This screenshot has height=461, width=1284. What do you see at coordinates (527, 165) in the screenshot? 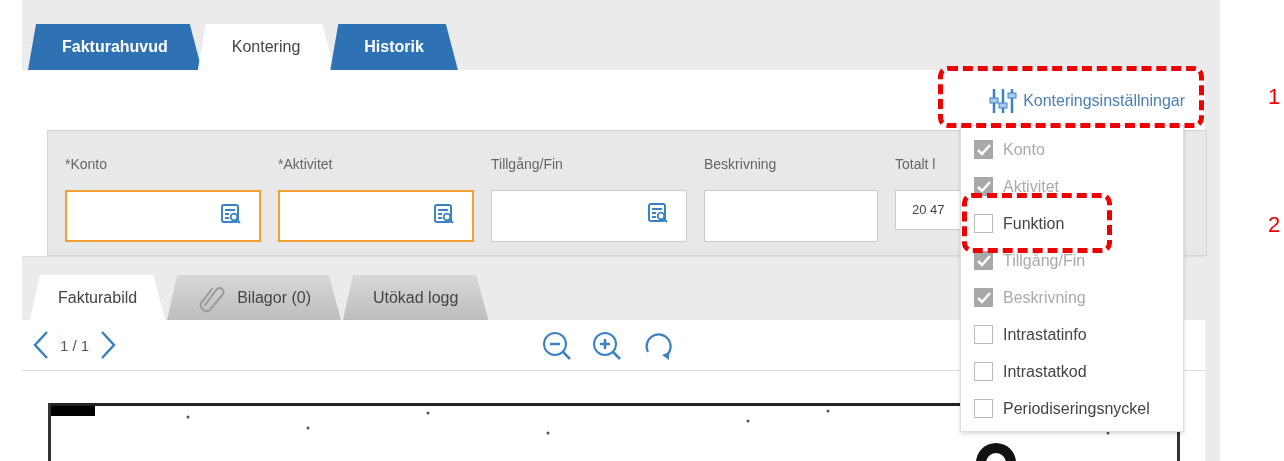
I see `field-label: Tillgång/Fin` at bounding box center [527, 165].